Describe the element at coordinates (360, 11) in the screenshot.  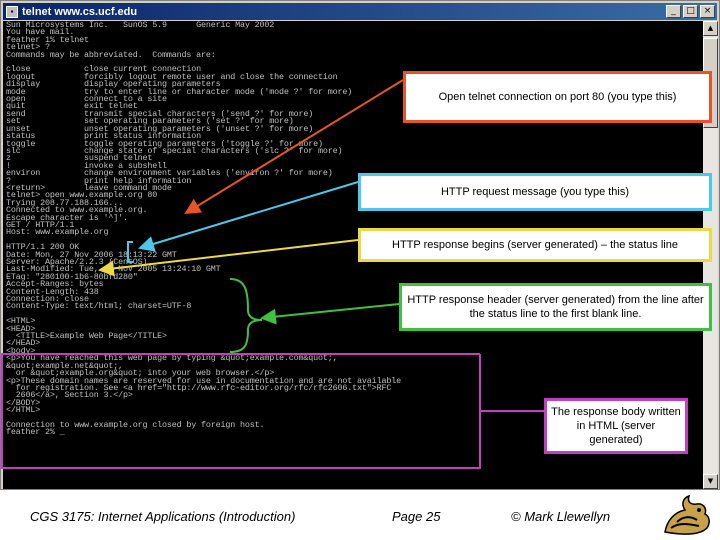
I see `title-bar: ▪ telnet www.cs.ucf.edu _ □ ×` at that location.